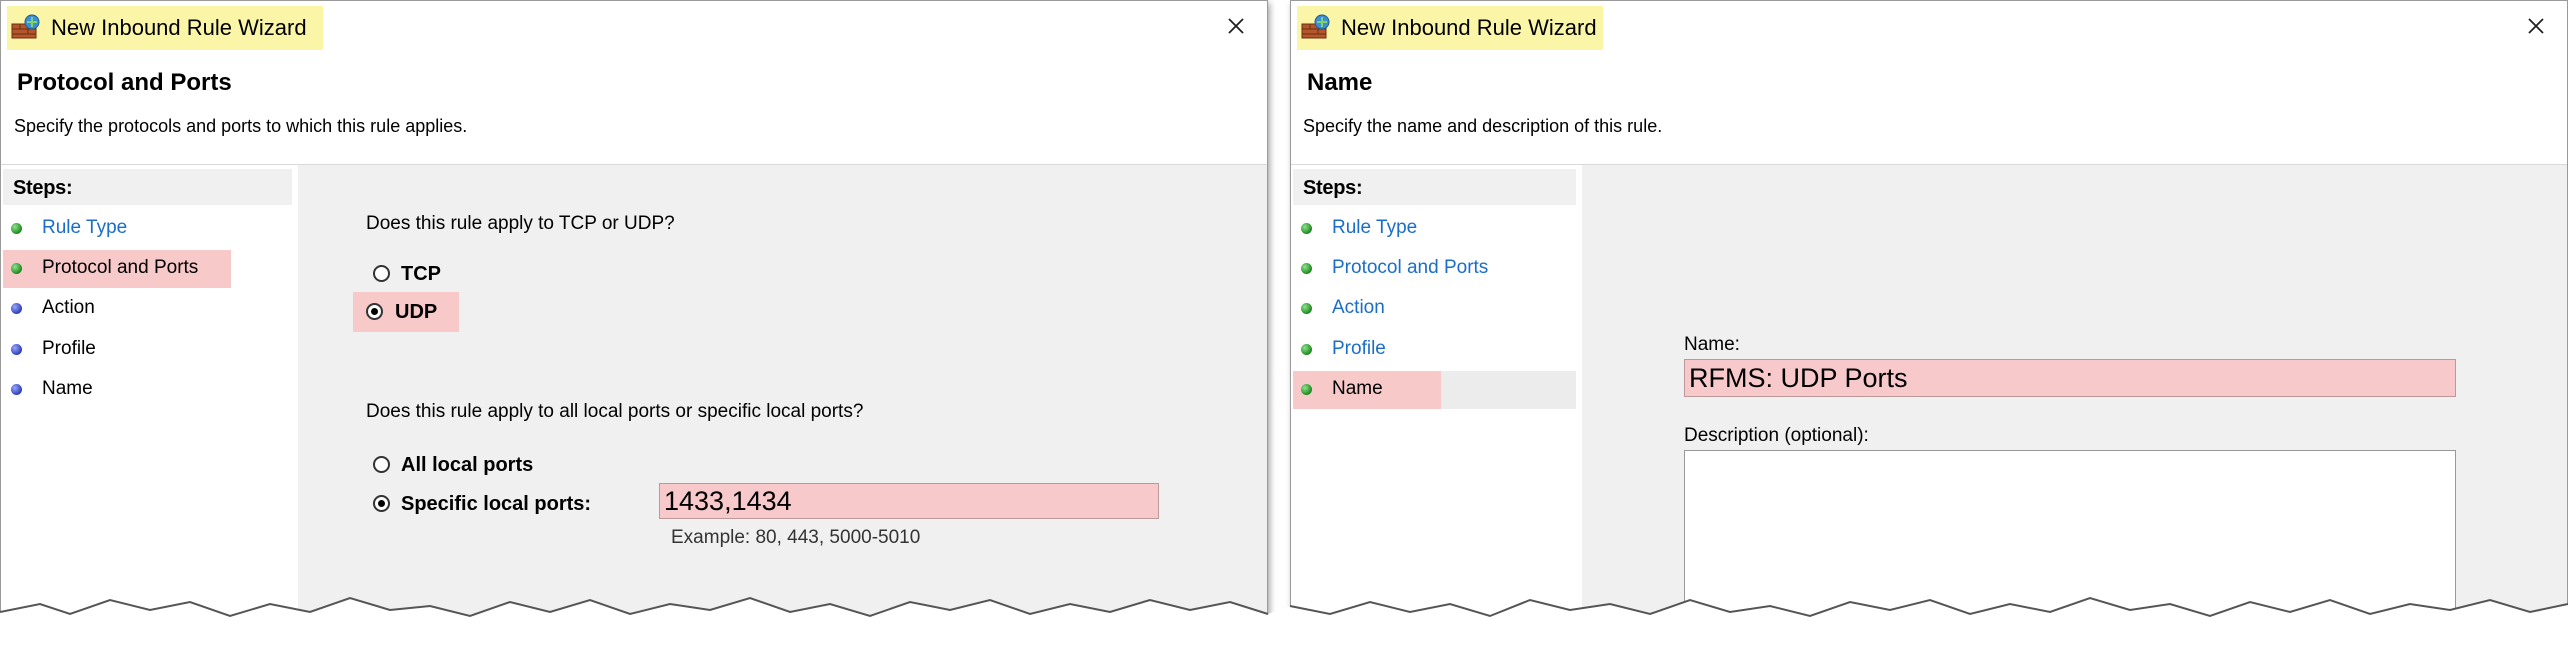 The height and width of the screenshot is (656, 2568). What do you see at coordinates (1284, 626) in the screenshot?
I see `torn-edge-decoration` at bounding box center [1284, 626].